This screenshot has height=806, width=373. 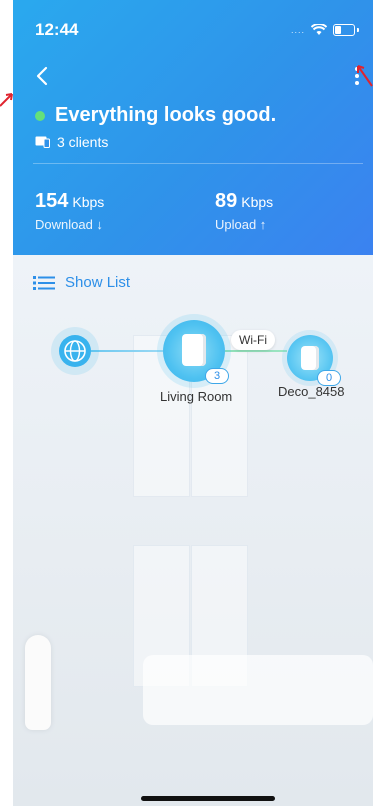 I want to click on network-status: Everything looks good., so click(x=155, y=115).